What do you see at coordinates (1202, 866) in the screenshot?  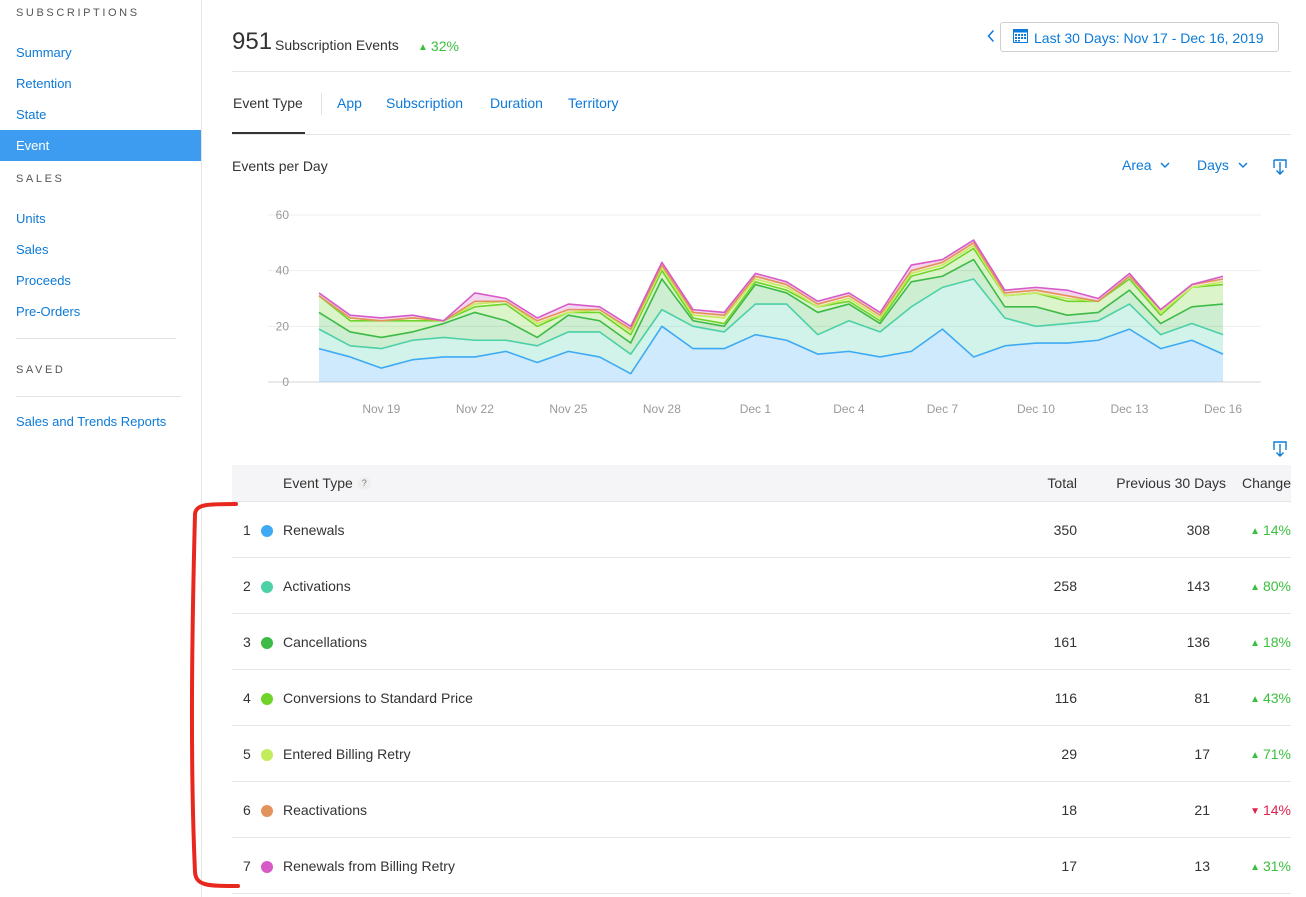 I see `row-previous: 13` at bounding box center [1202, 866].